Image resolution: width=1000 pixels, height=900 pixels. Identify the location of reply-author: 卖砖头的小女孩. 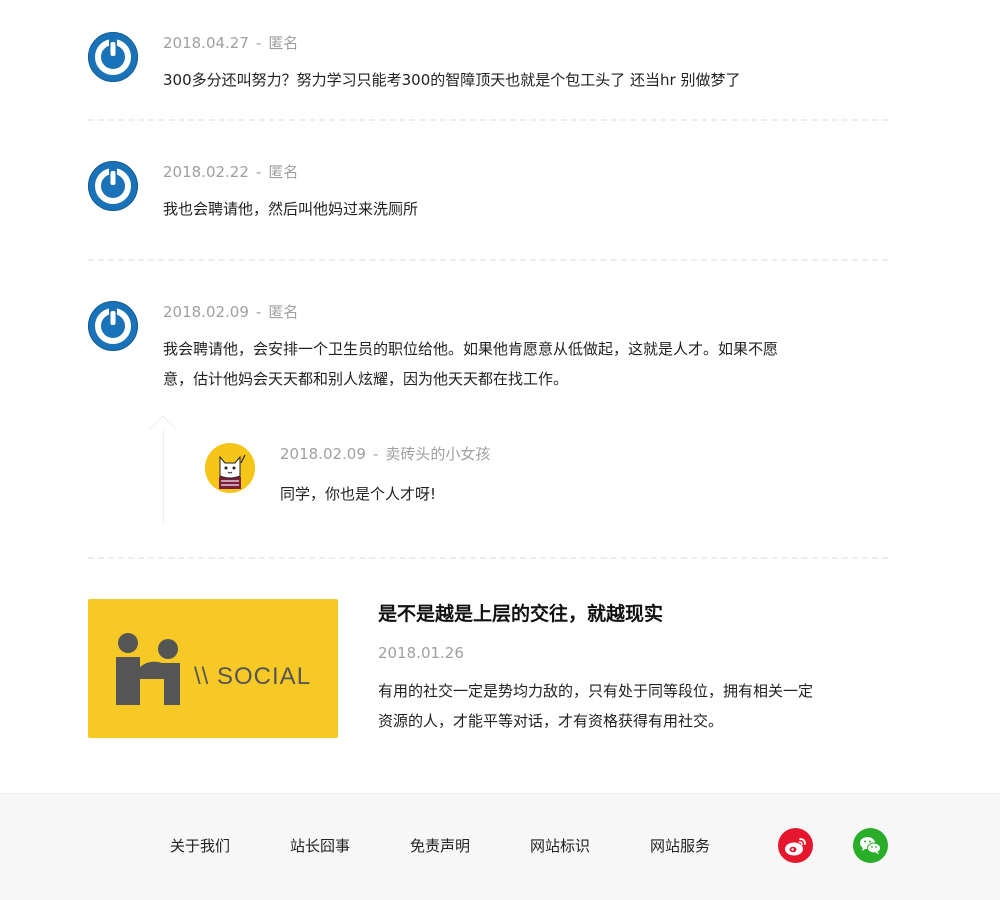
(437, 454).